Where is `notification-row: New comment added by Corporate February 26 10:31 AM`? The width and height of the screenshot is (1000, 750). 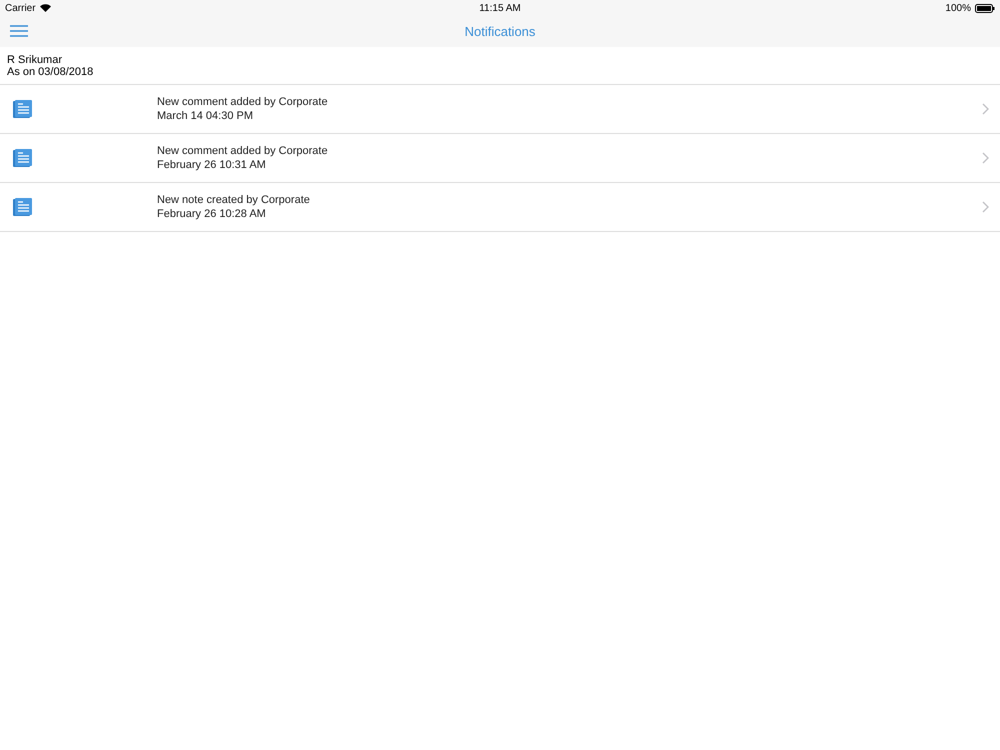
notification-row: New comment added by Corporate February 26 10:31 AM is located at coordinates (500, 158).